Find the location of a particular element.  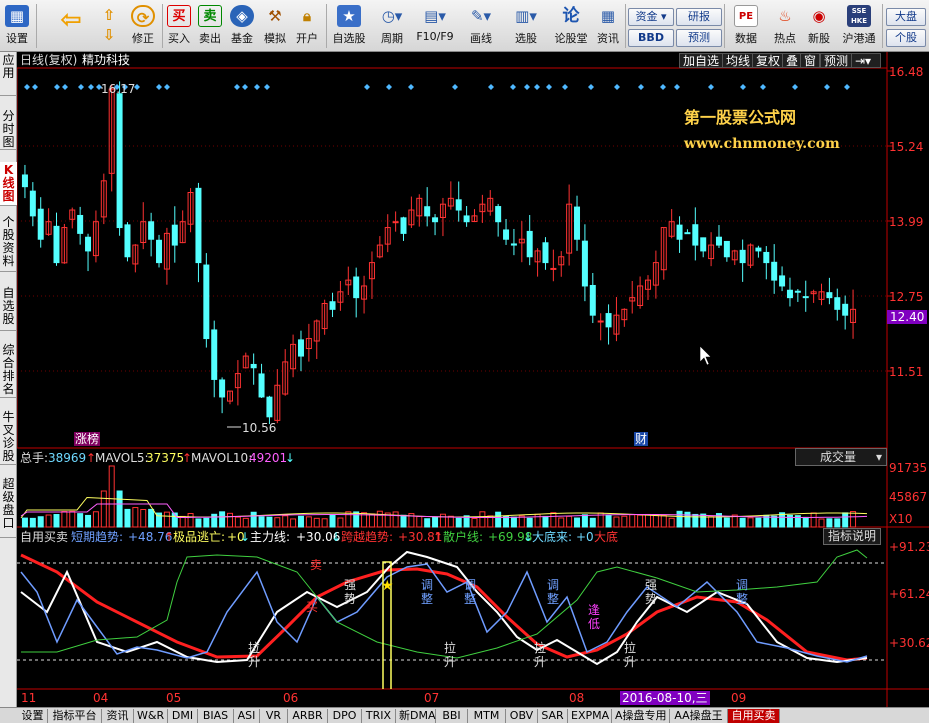

expand-panel-button: ⇥▾ is located at coordinates (866, 60).